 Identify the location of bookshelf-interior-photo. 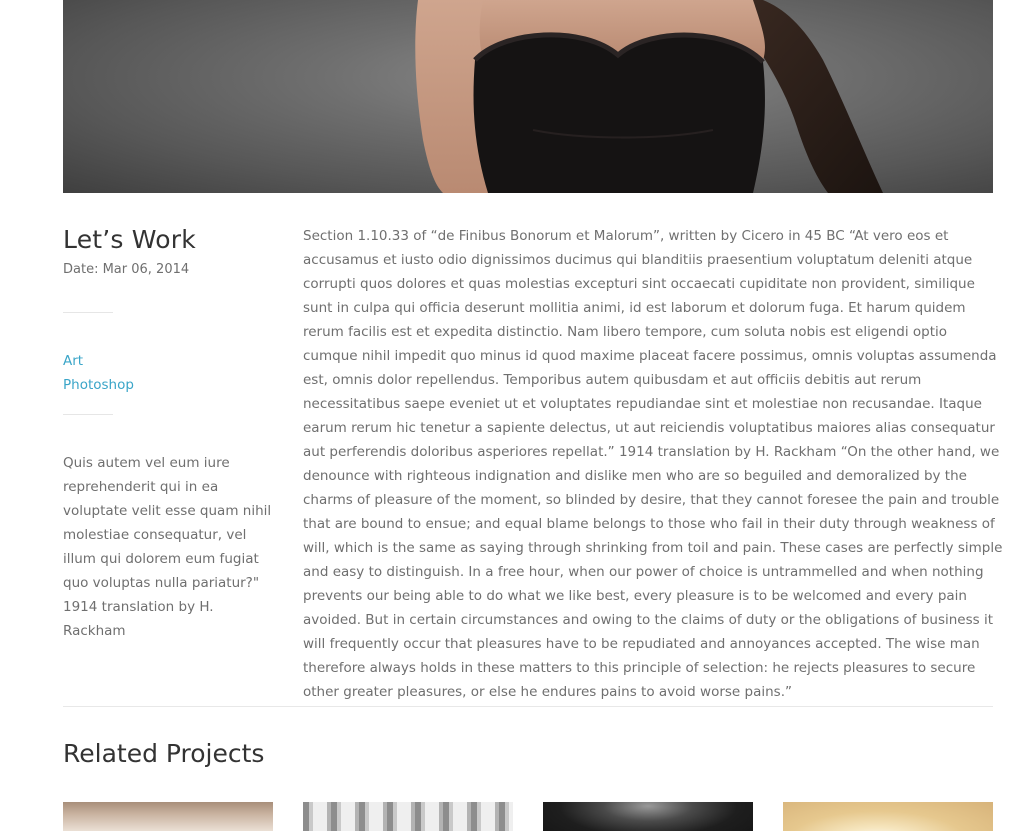
(408, 816).